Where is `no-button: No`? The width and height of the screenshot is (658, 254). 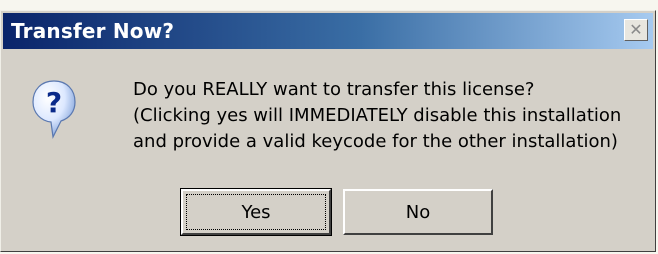
no-button: No is located at coordinates (418, 212).